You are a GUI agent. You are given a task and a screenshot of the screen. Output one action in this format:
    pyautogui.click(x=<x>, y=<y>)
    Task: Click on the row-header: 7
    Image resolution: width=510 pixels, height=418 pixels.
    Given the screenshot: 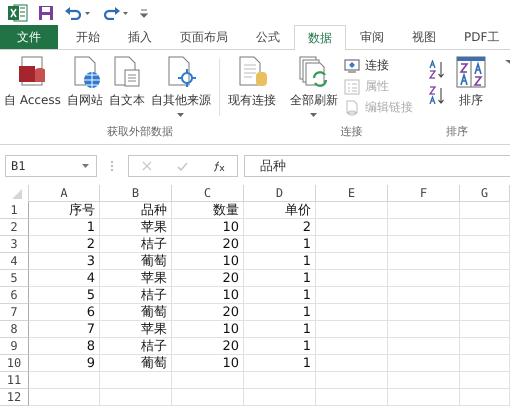 What is the action you would take?
    pyautogui.click(x=14, y=312)
    